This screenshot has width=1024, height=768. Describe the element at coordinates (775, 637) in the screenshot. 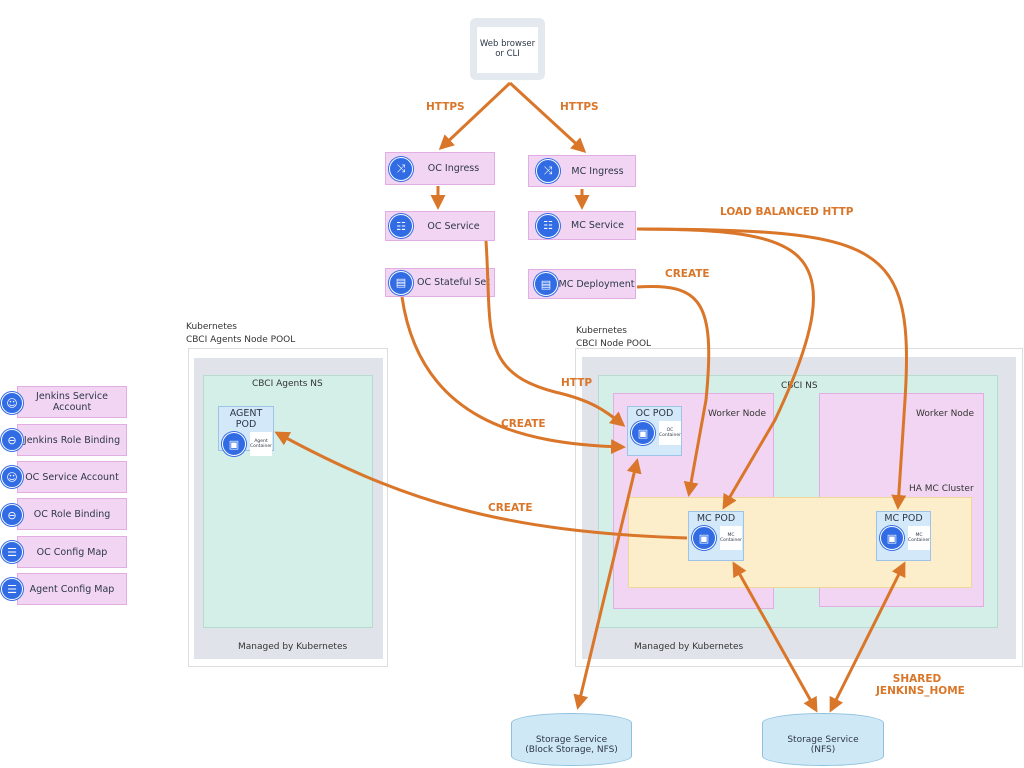

I see `arrow-mc-pod-nfs` at that location.